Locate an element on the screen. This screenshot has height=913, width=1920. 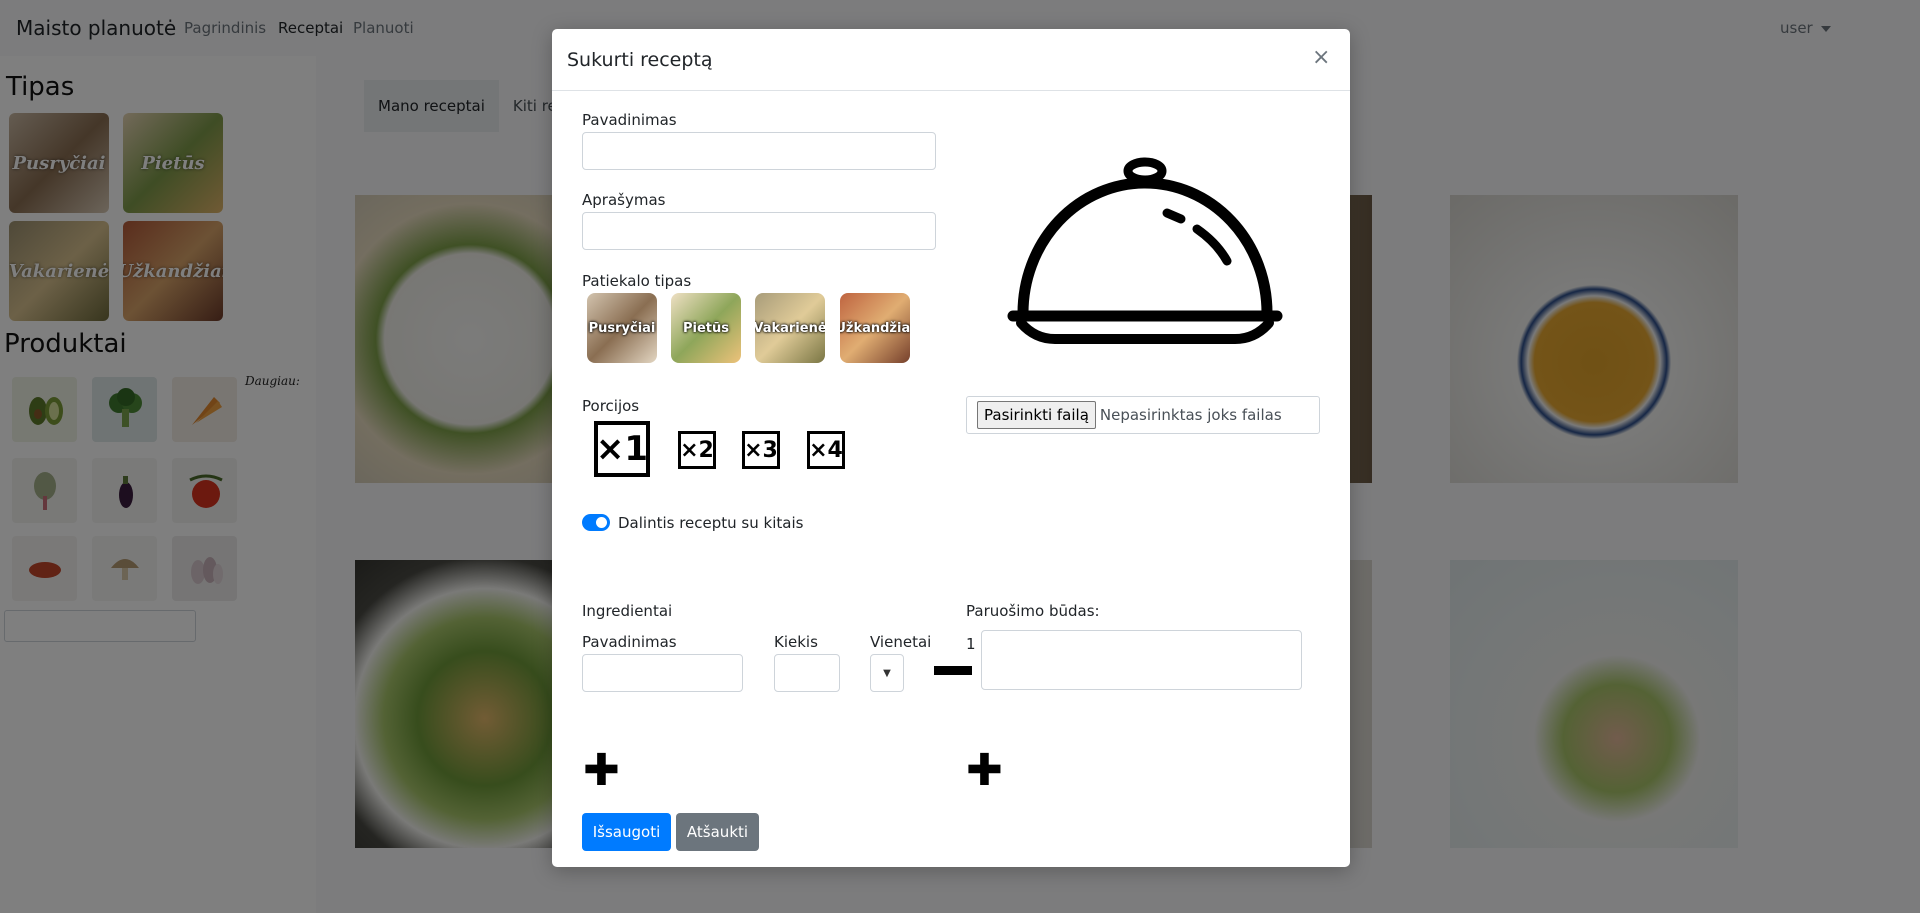
add-ingredient-icon: ✚ is located at coordinates (601, 771).